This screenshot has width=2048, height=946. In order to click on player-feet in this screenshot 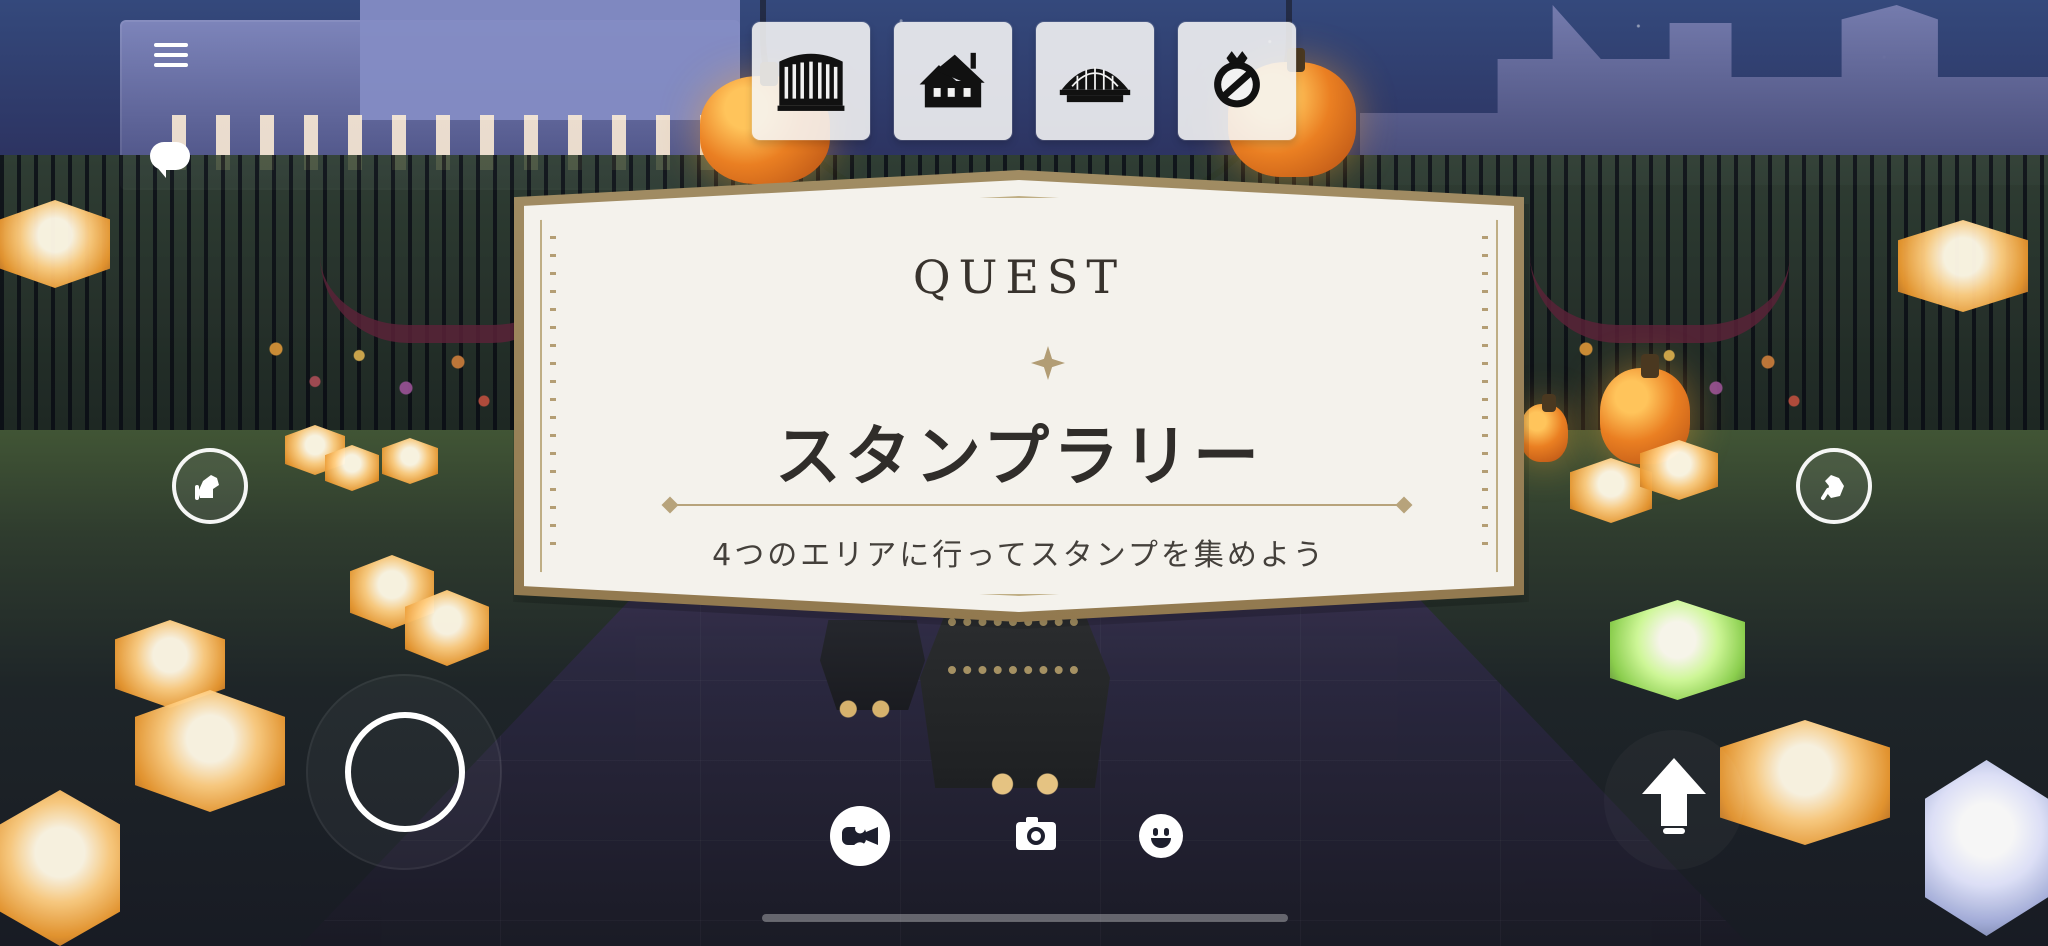, I will do `click(1025, 784)`.